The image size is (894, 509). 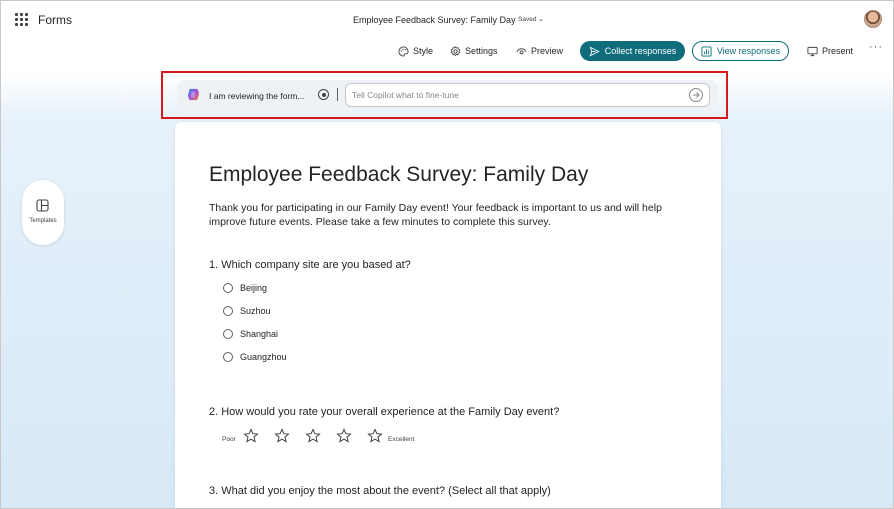 What do you see at coordinates (527, 19) in the screenshot?
I see `save-status: Saved` at bounding box center [527, 19].